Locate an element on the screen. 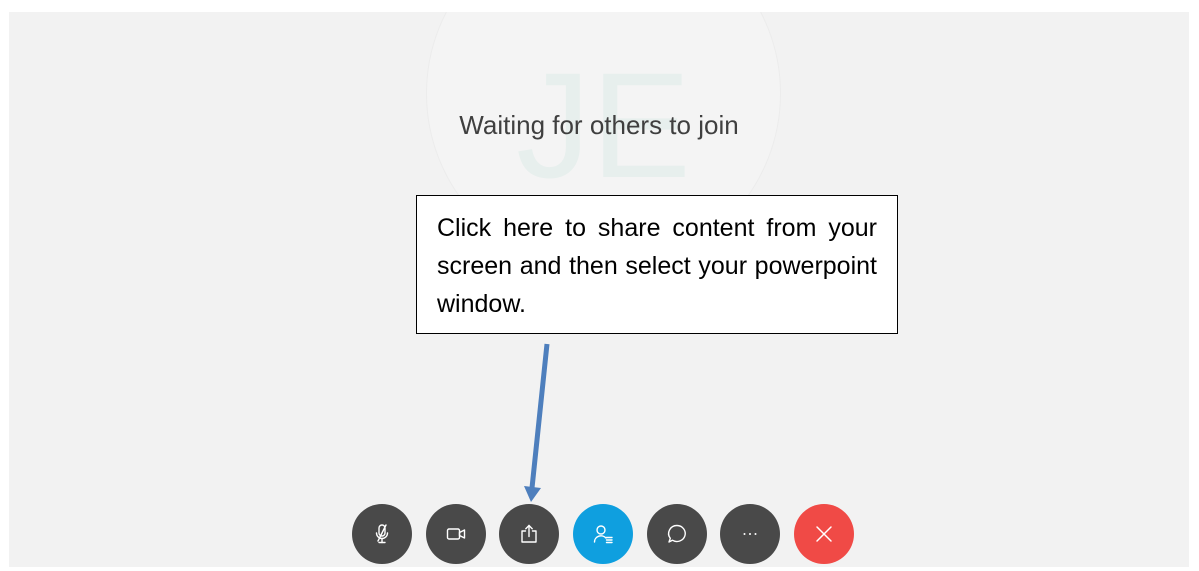 The image size is (1199, 571). more-options-button is located at coordinates (750, 534).